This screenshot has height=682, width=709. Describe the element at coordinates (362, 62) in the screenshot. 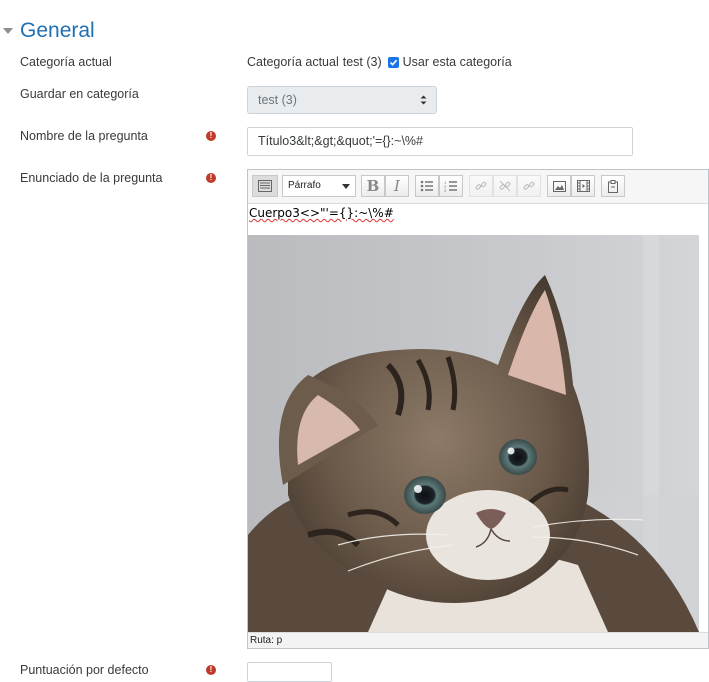

I see `current-category-value: test (3)` at that location.